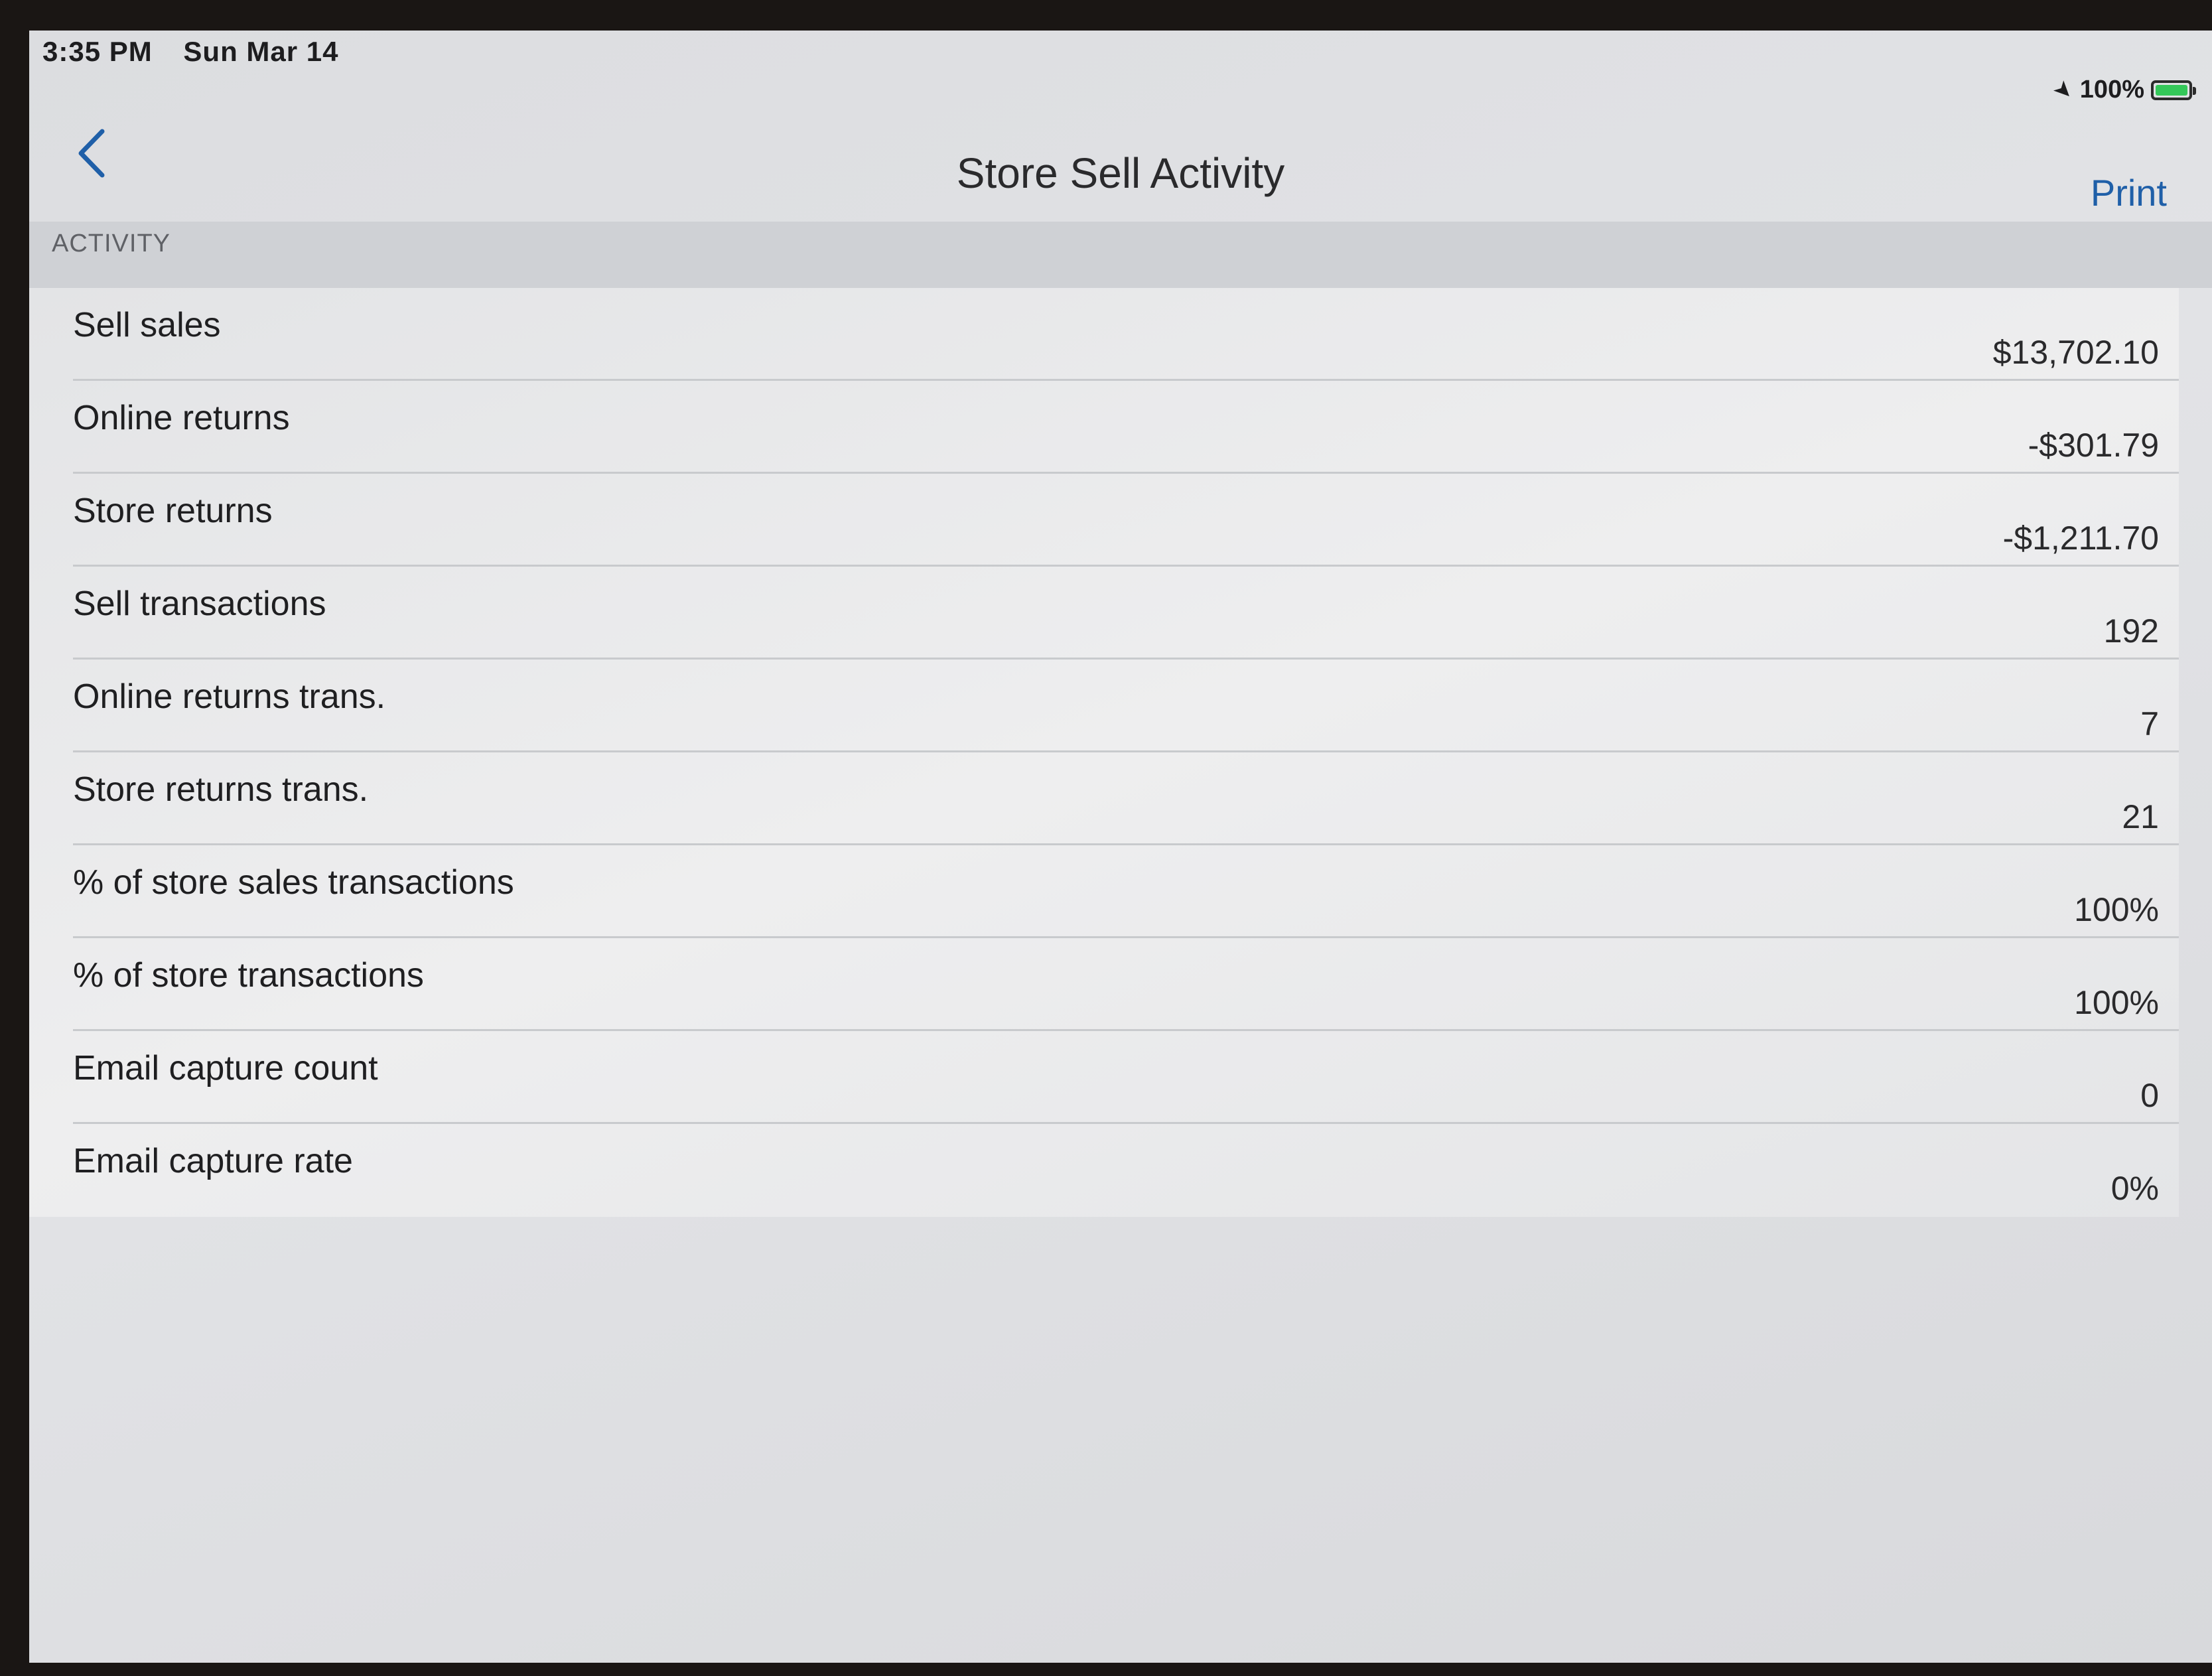 The width and height of the screenshot is (2212, 1676). I want to click on list-item: Email capture rate 0%, so click(1104, 1170).